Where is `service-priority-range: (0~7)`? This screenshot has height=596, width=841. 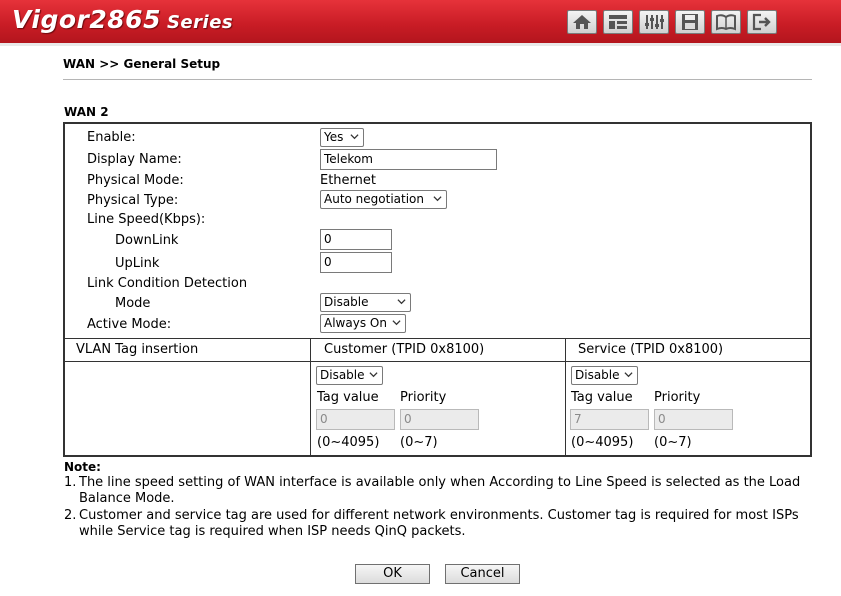
service-priority-range: (0~7) is located at coordinates (673, 442).